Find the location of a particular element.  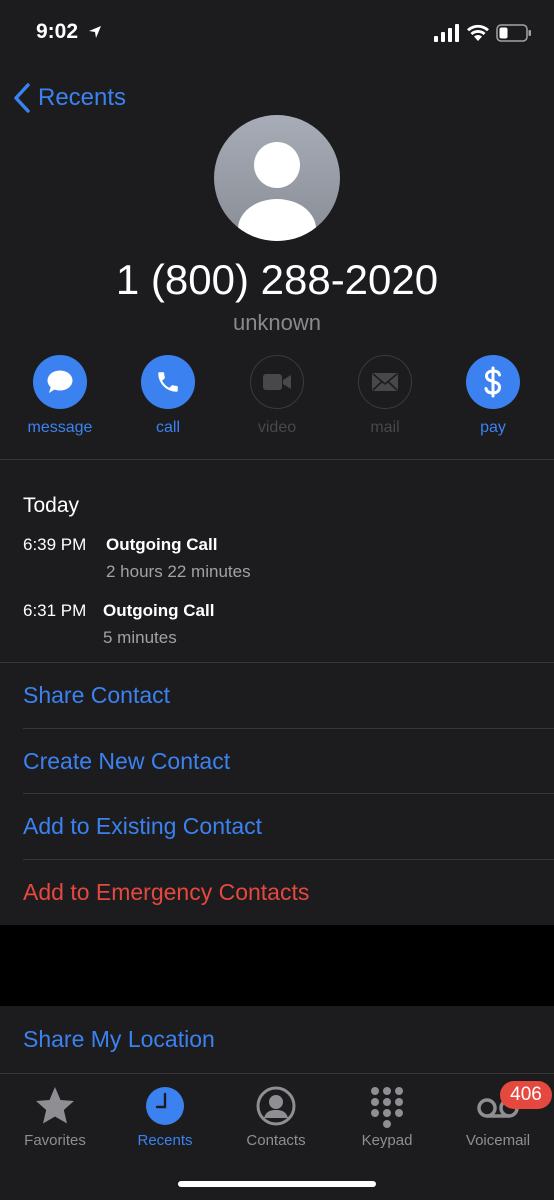

clock-icon is located at coordinates (165, 1106).